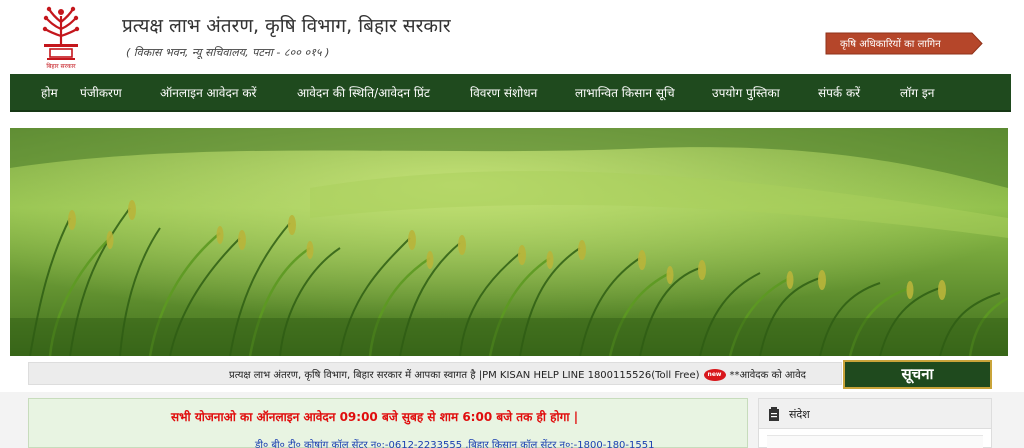  Describe the element at coordinates (890, 44) in the screenshot. I see `officer-login-label: कृषि अधिकारियों का लागिन` at that location.